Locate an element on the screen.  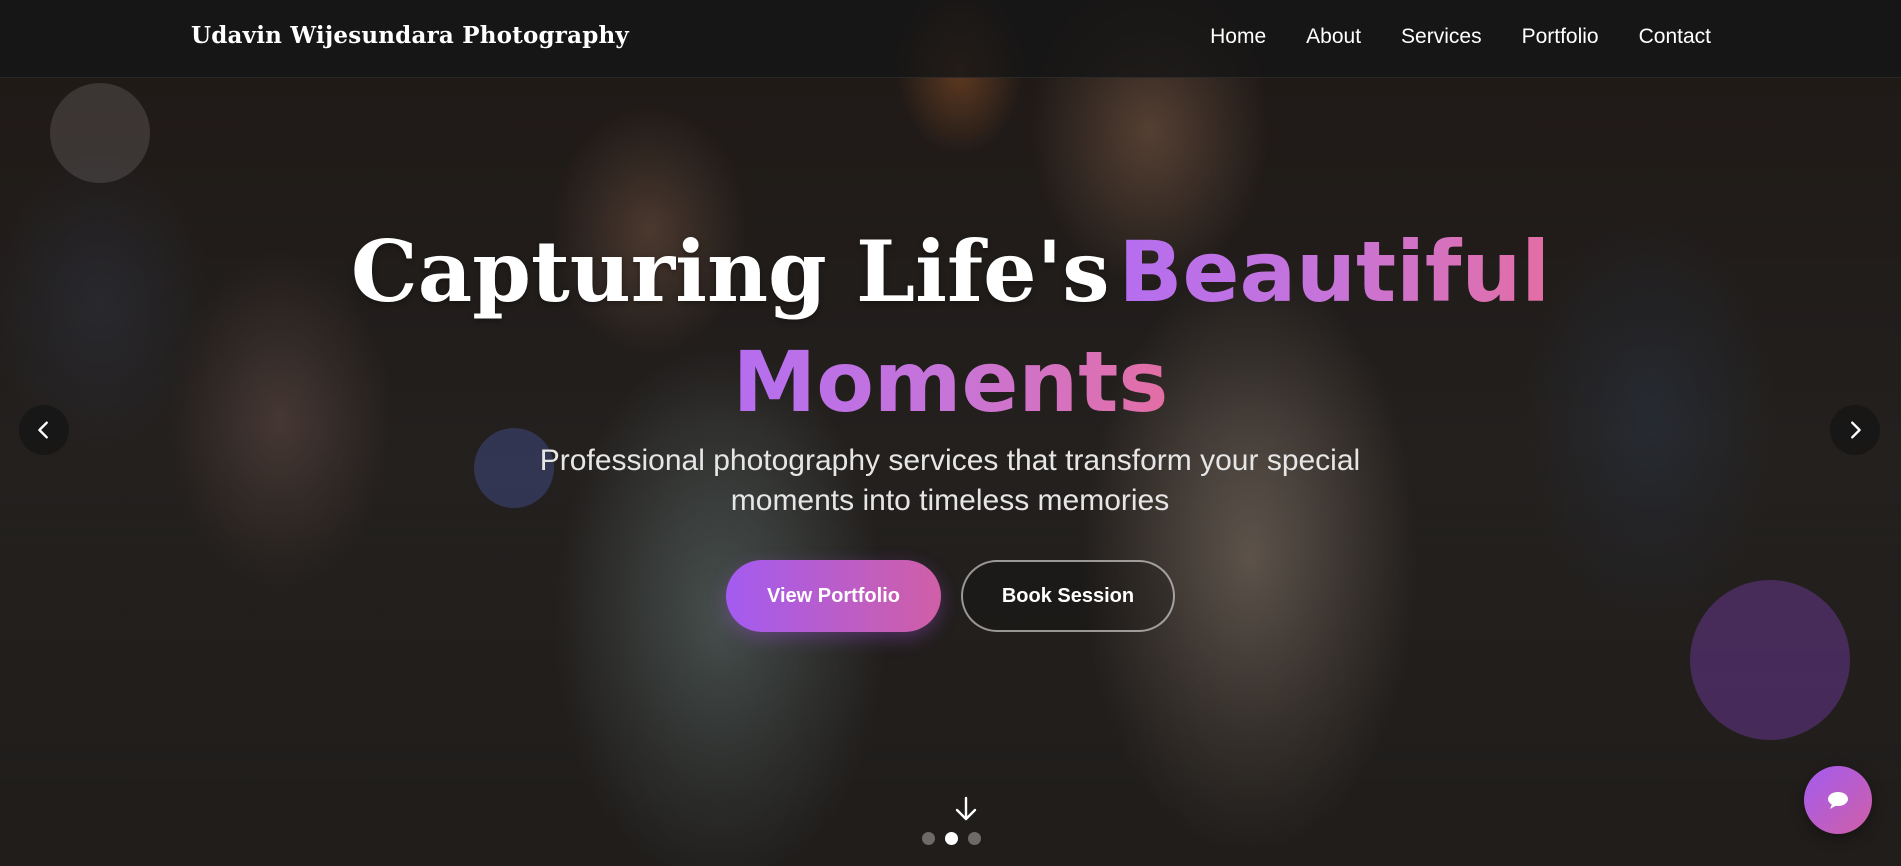
headline-highlight: Moments is located at coordinates (950, 382).